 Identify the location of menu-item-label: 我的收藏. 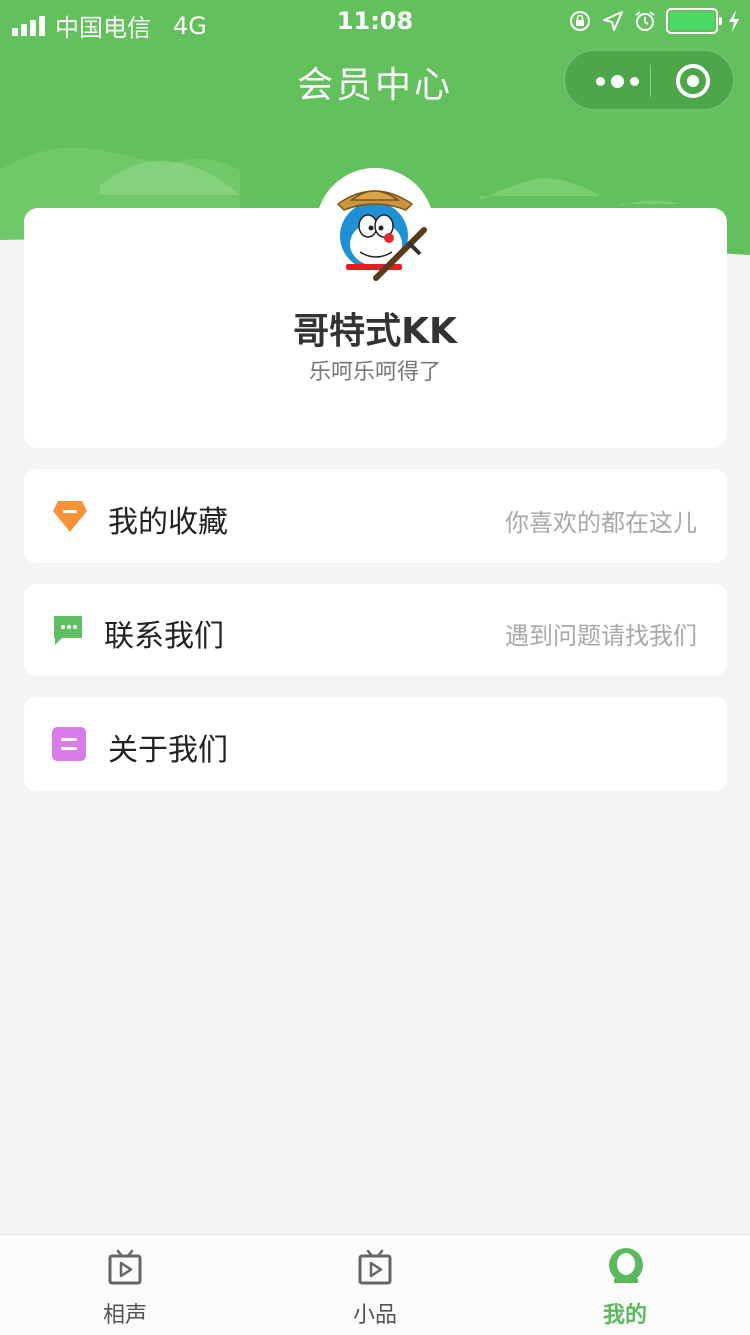
(168, 522).